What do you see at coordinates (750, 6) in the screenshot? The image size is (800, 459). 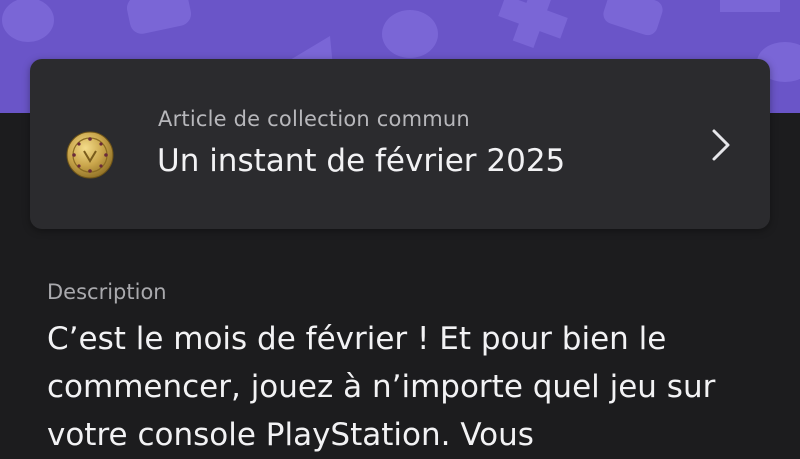 I see `bar-shape` at bounding box center [750, 6].